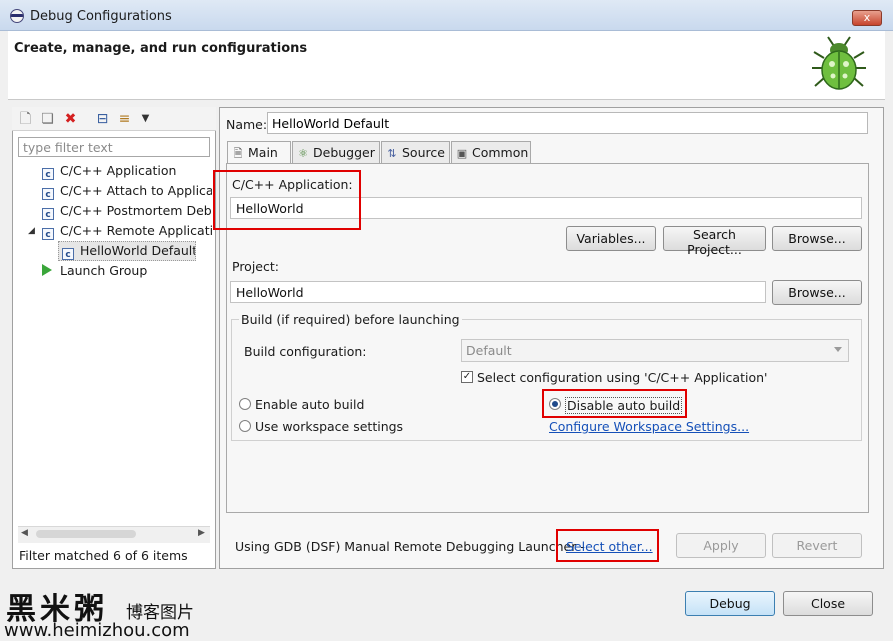 This screenshot has width=893, height=641. What do you see at coordinates (86, 534) in the screenshot?
I see `scrollbar-thumb` at bounding box center [86, 534].